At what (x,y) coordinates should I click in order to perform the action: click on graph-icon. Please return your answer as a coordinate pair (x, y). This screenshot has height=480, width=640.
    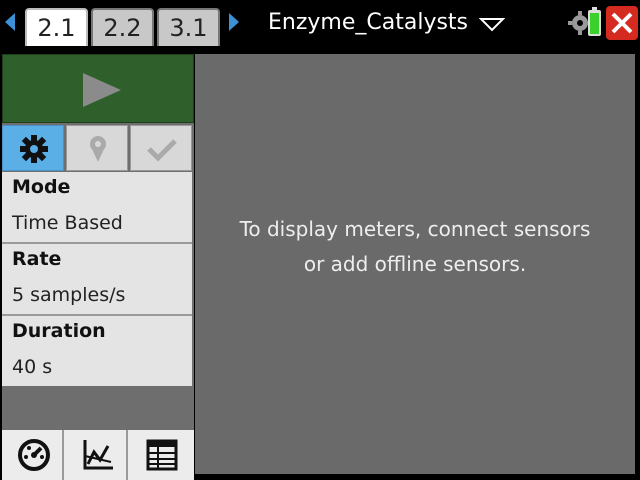
    Looking at the image, I should click on (98, 455).